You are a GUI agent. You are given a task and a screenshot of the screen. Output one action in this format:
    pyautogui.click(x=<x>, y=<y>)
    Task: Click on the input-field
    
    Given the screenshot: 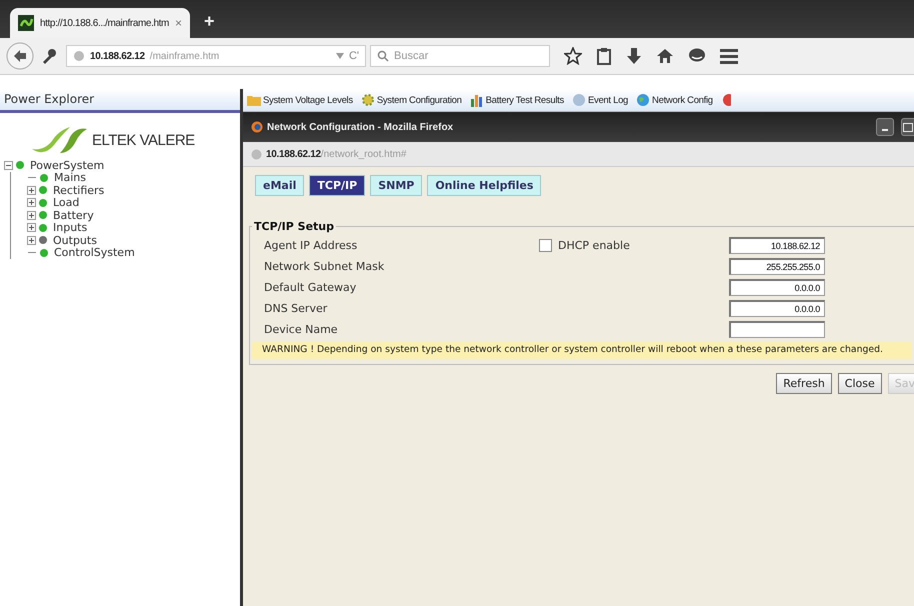 What is the action you would take?
    pyautogui.click(x=777, y=329)
    